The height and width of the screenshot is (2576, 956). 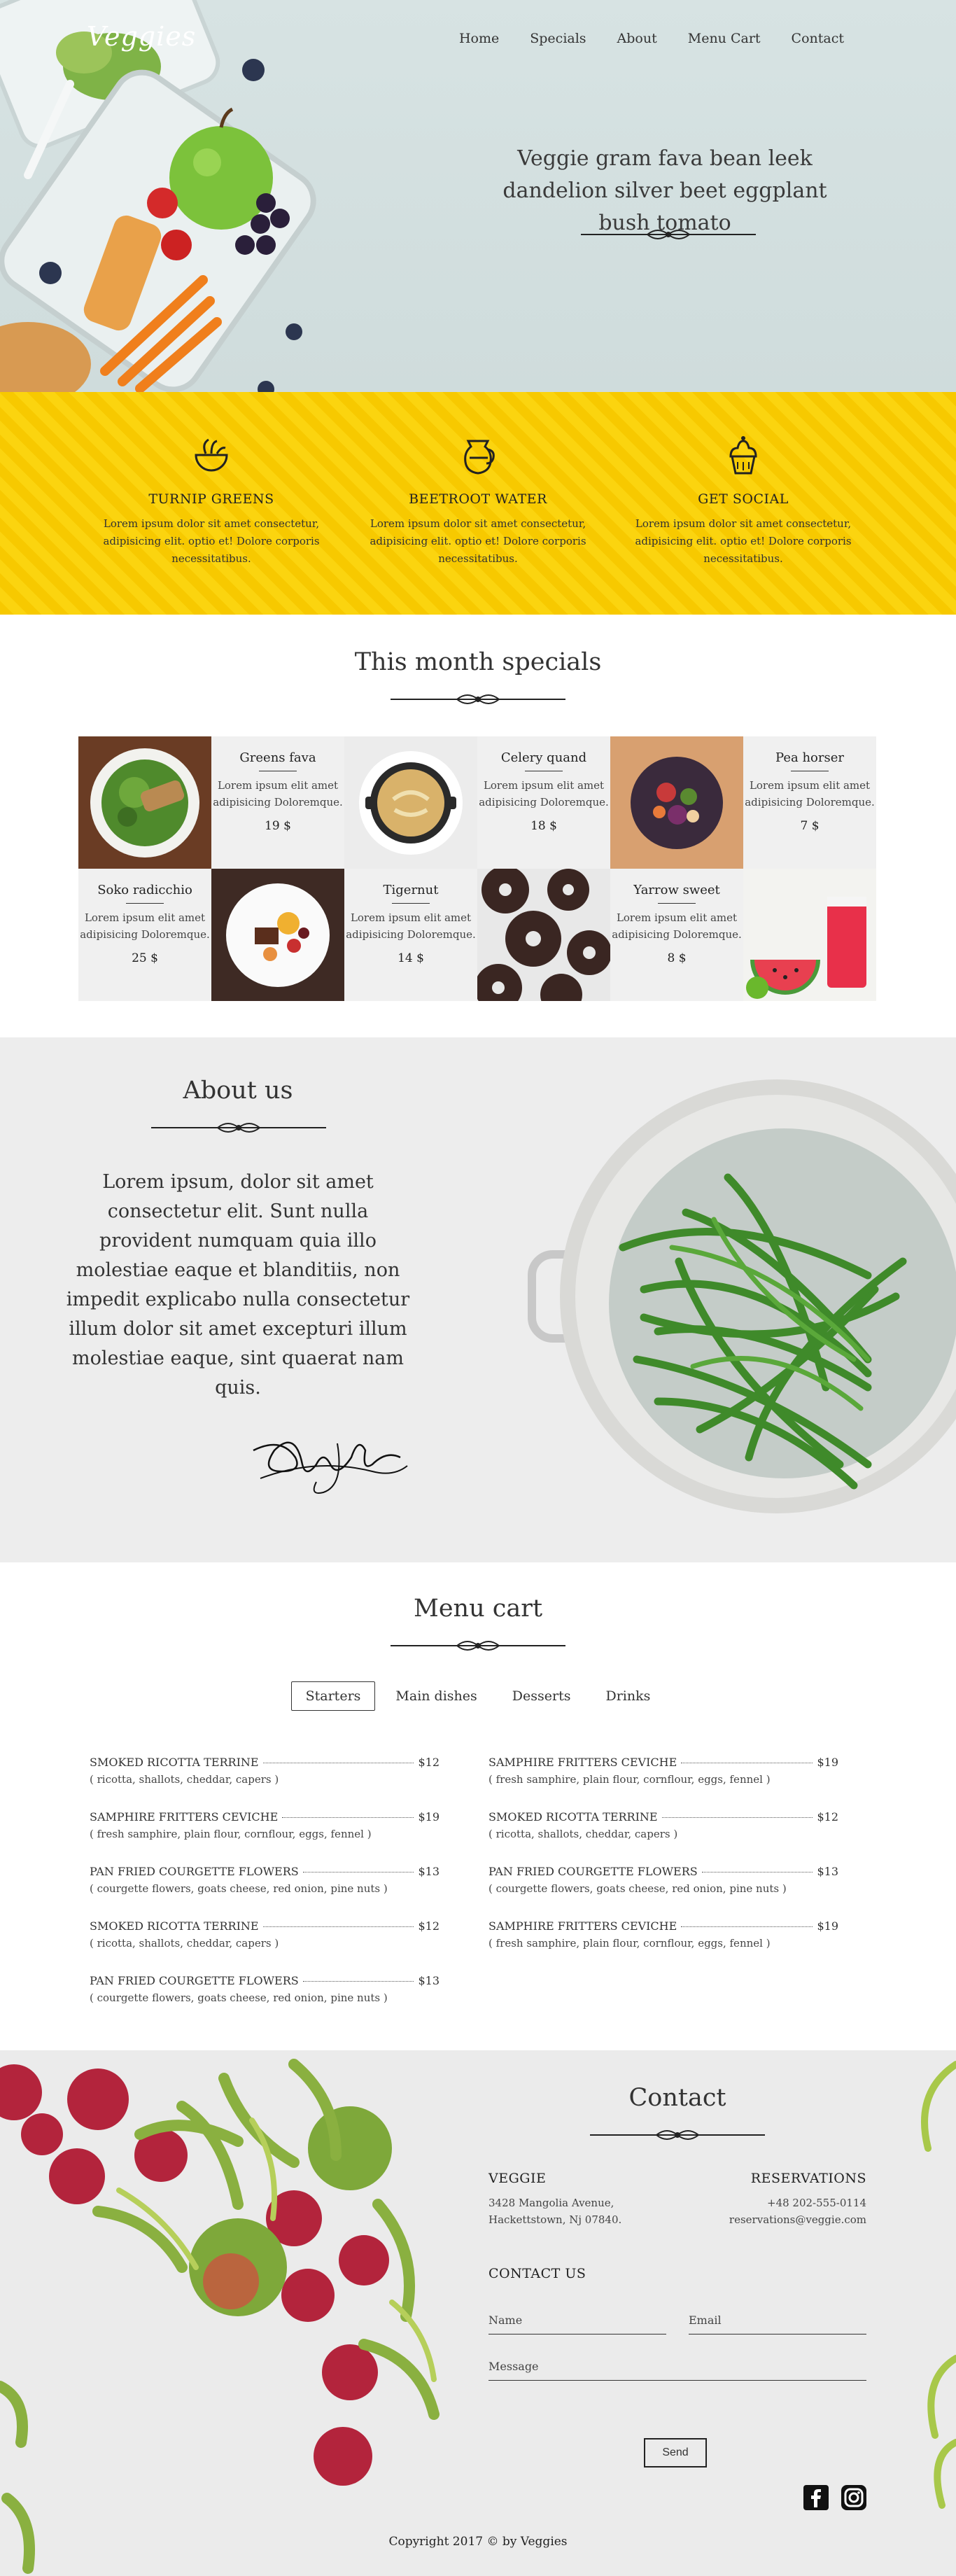 What do you see at coordinates (542, 1696) in the screenshot?
I see `tab-desserts: Desserts` at bounding box center [542, 1696].